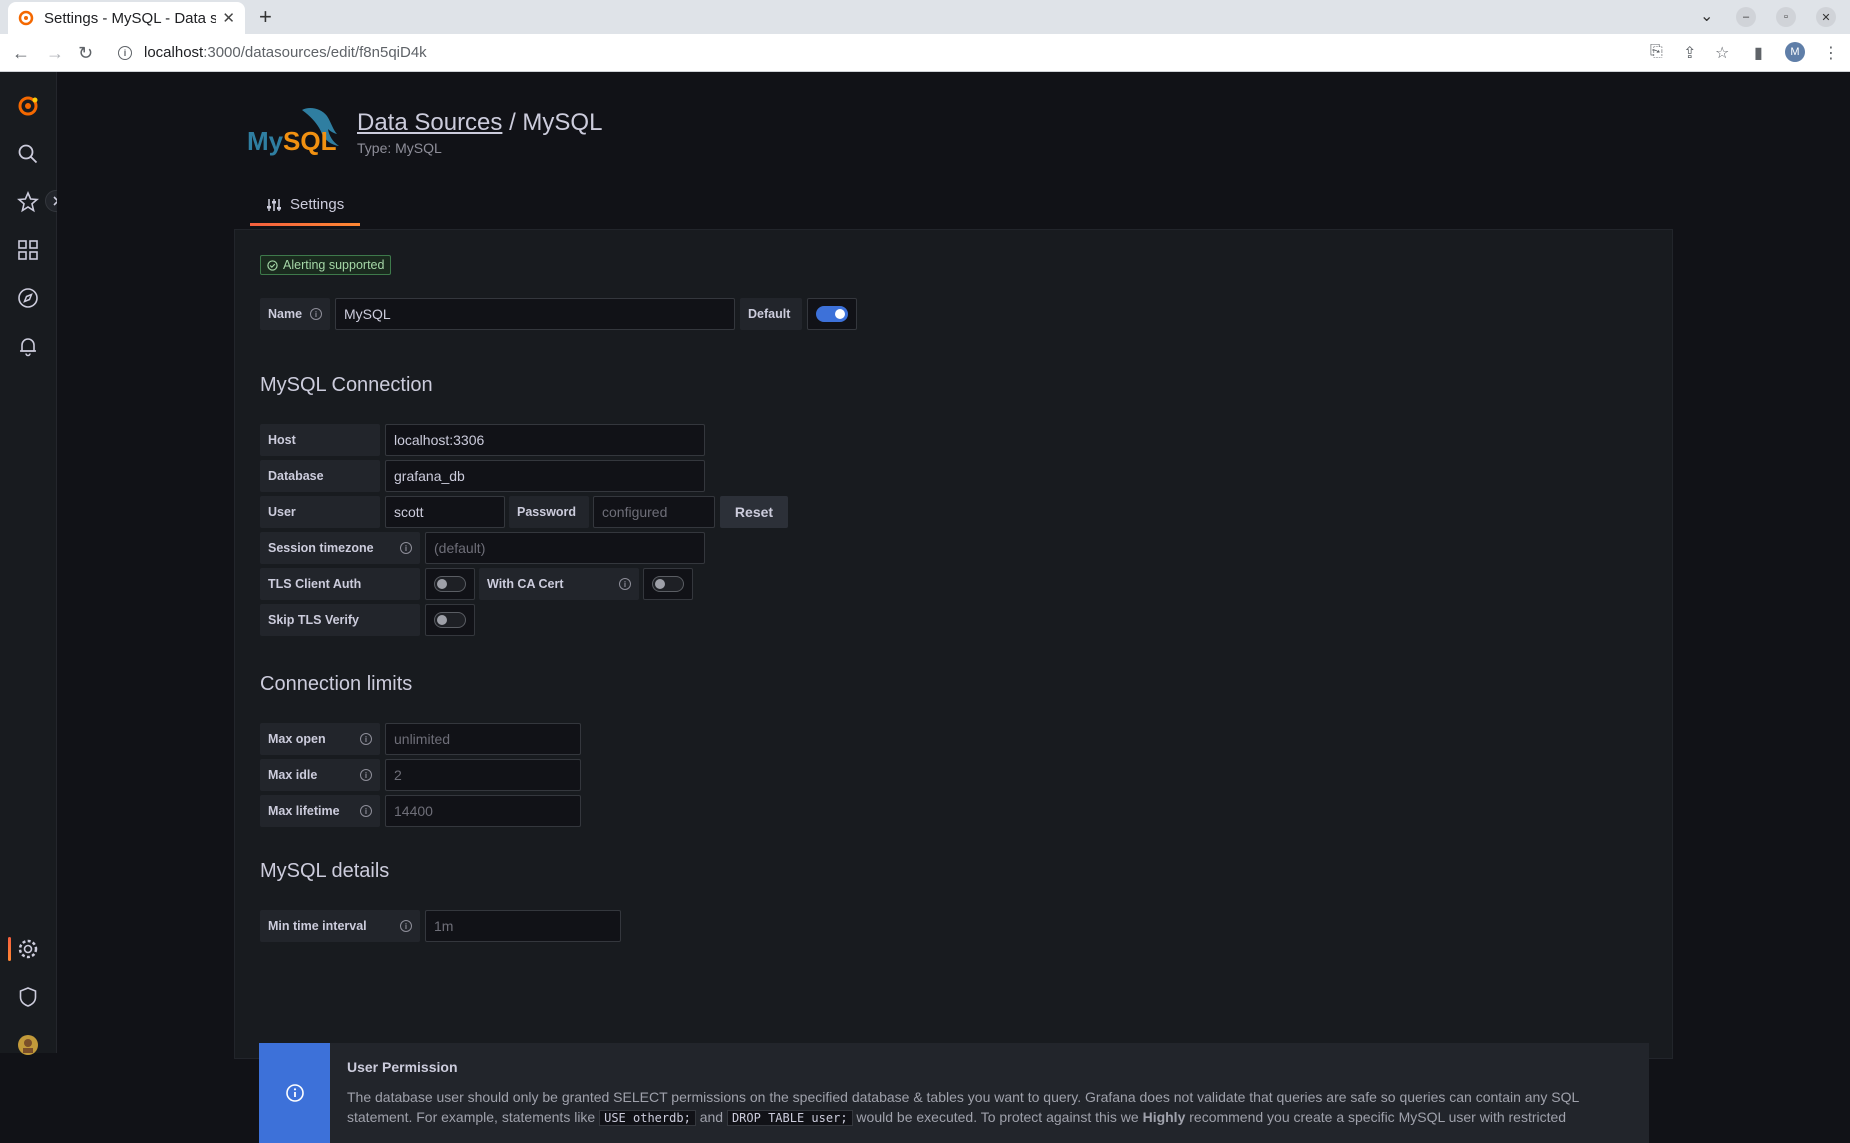 The height and width of the screenshot is (1143, 1850). I want to click on min-time-interval-label-text: Min time interval, so click(317, 926).